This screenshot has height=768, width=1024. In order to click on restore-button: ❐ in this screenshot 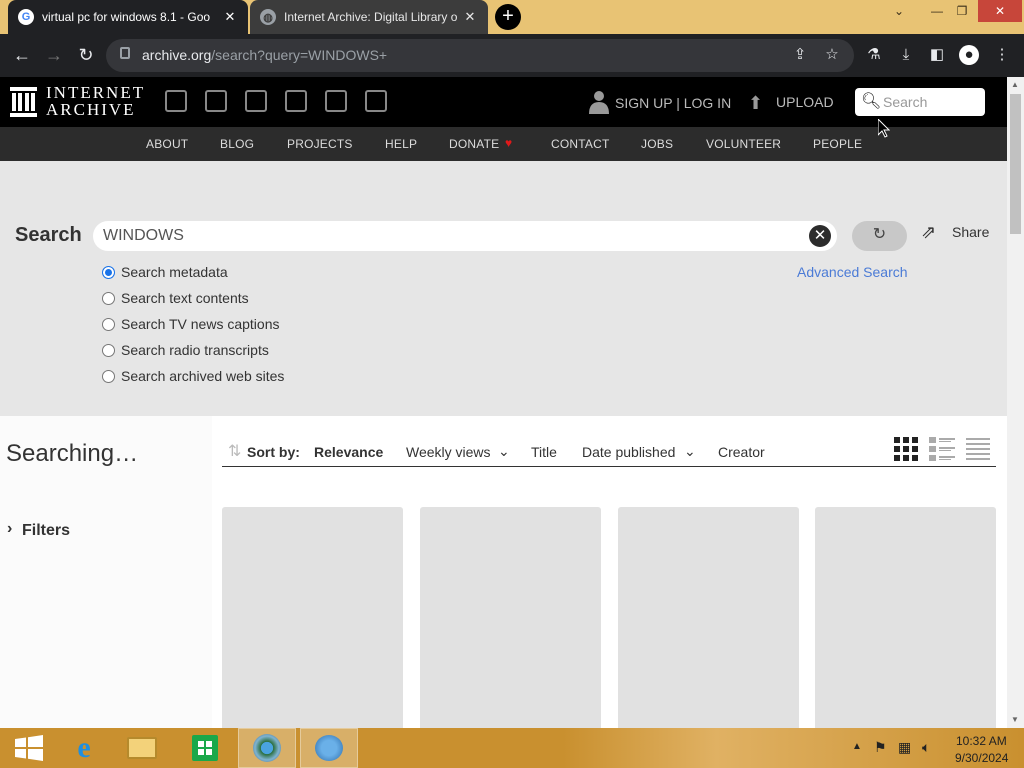, I will do `click(962, 11)`.